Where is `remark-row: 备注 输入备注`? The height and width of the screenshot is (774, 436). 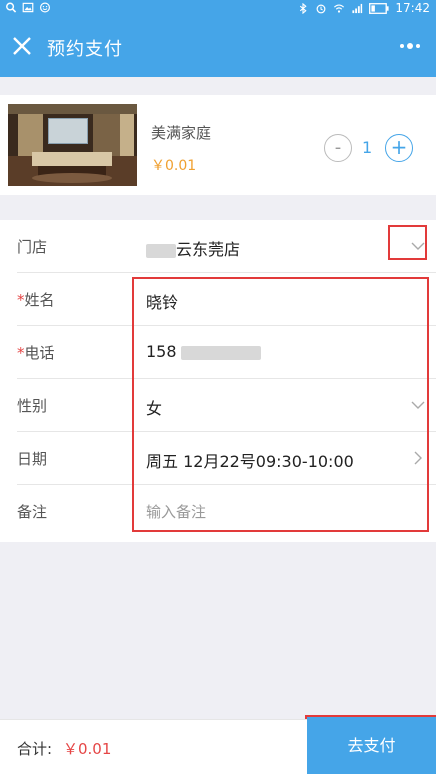 remark-row: 备注 输入备注 is located at coordinates (226, 511).